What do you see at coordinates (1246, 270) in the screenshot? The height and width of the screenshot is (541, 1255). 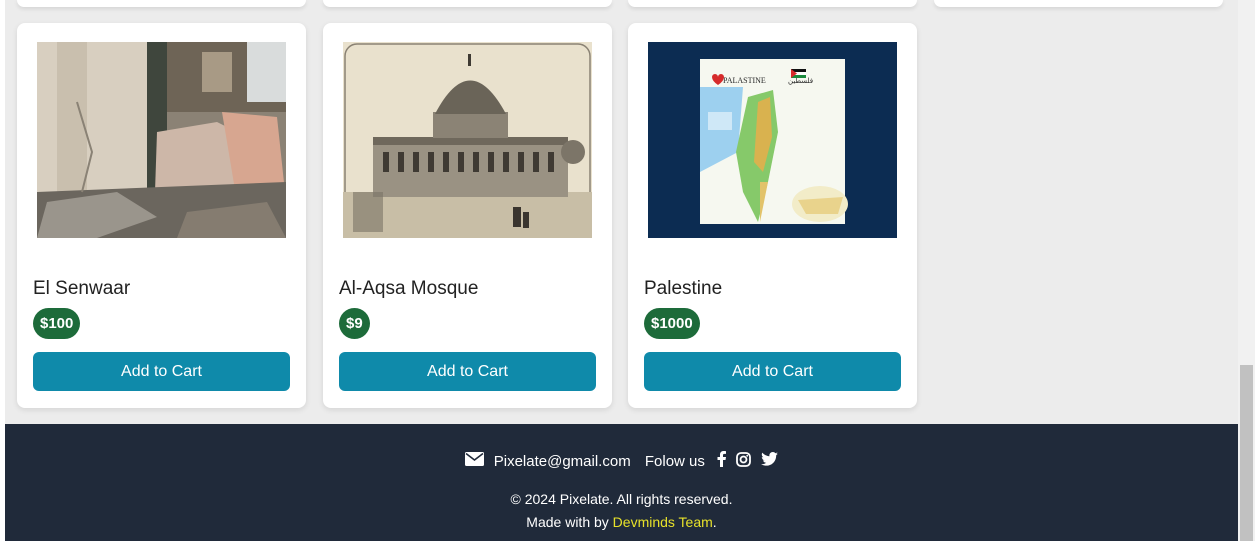 I see `vertical-scrollbar` at bounding box center [1246, 270].